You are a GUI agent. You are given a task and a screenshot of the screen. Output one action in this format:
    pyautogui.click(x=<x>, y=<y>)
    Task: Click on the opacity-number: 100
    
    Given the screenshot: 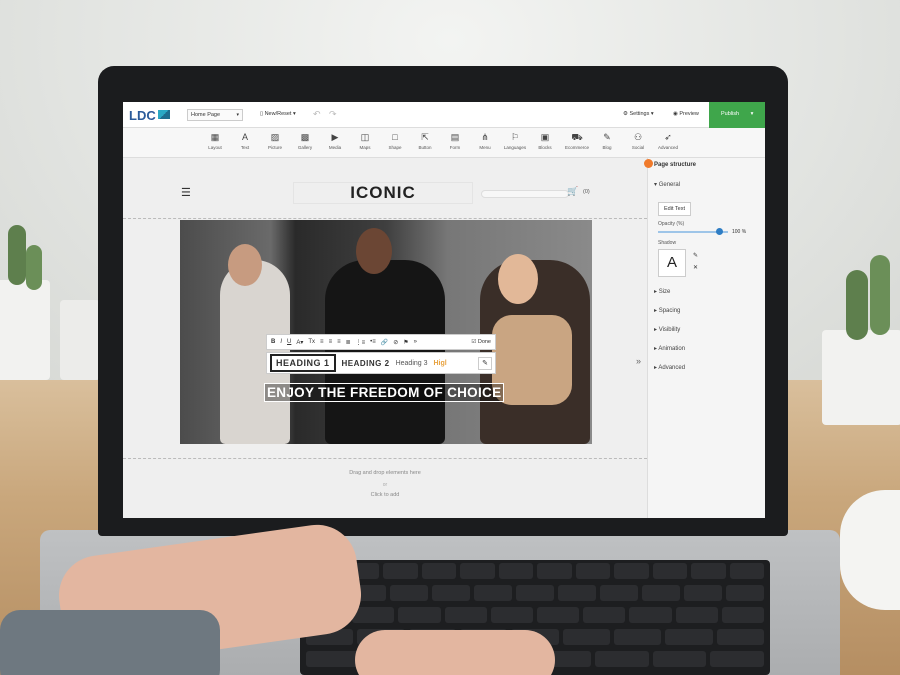 What is the action you would take?
    pyautogui.click(x=736, y=232)
    